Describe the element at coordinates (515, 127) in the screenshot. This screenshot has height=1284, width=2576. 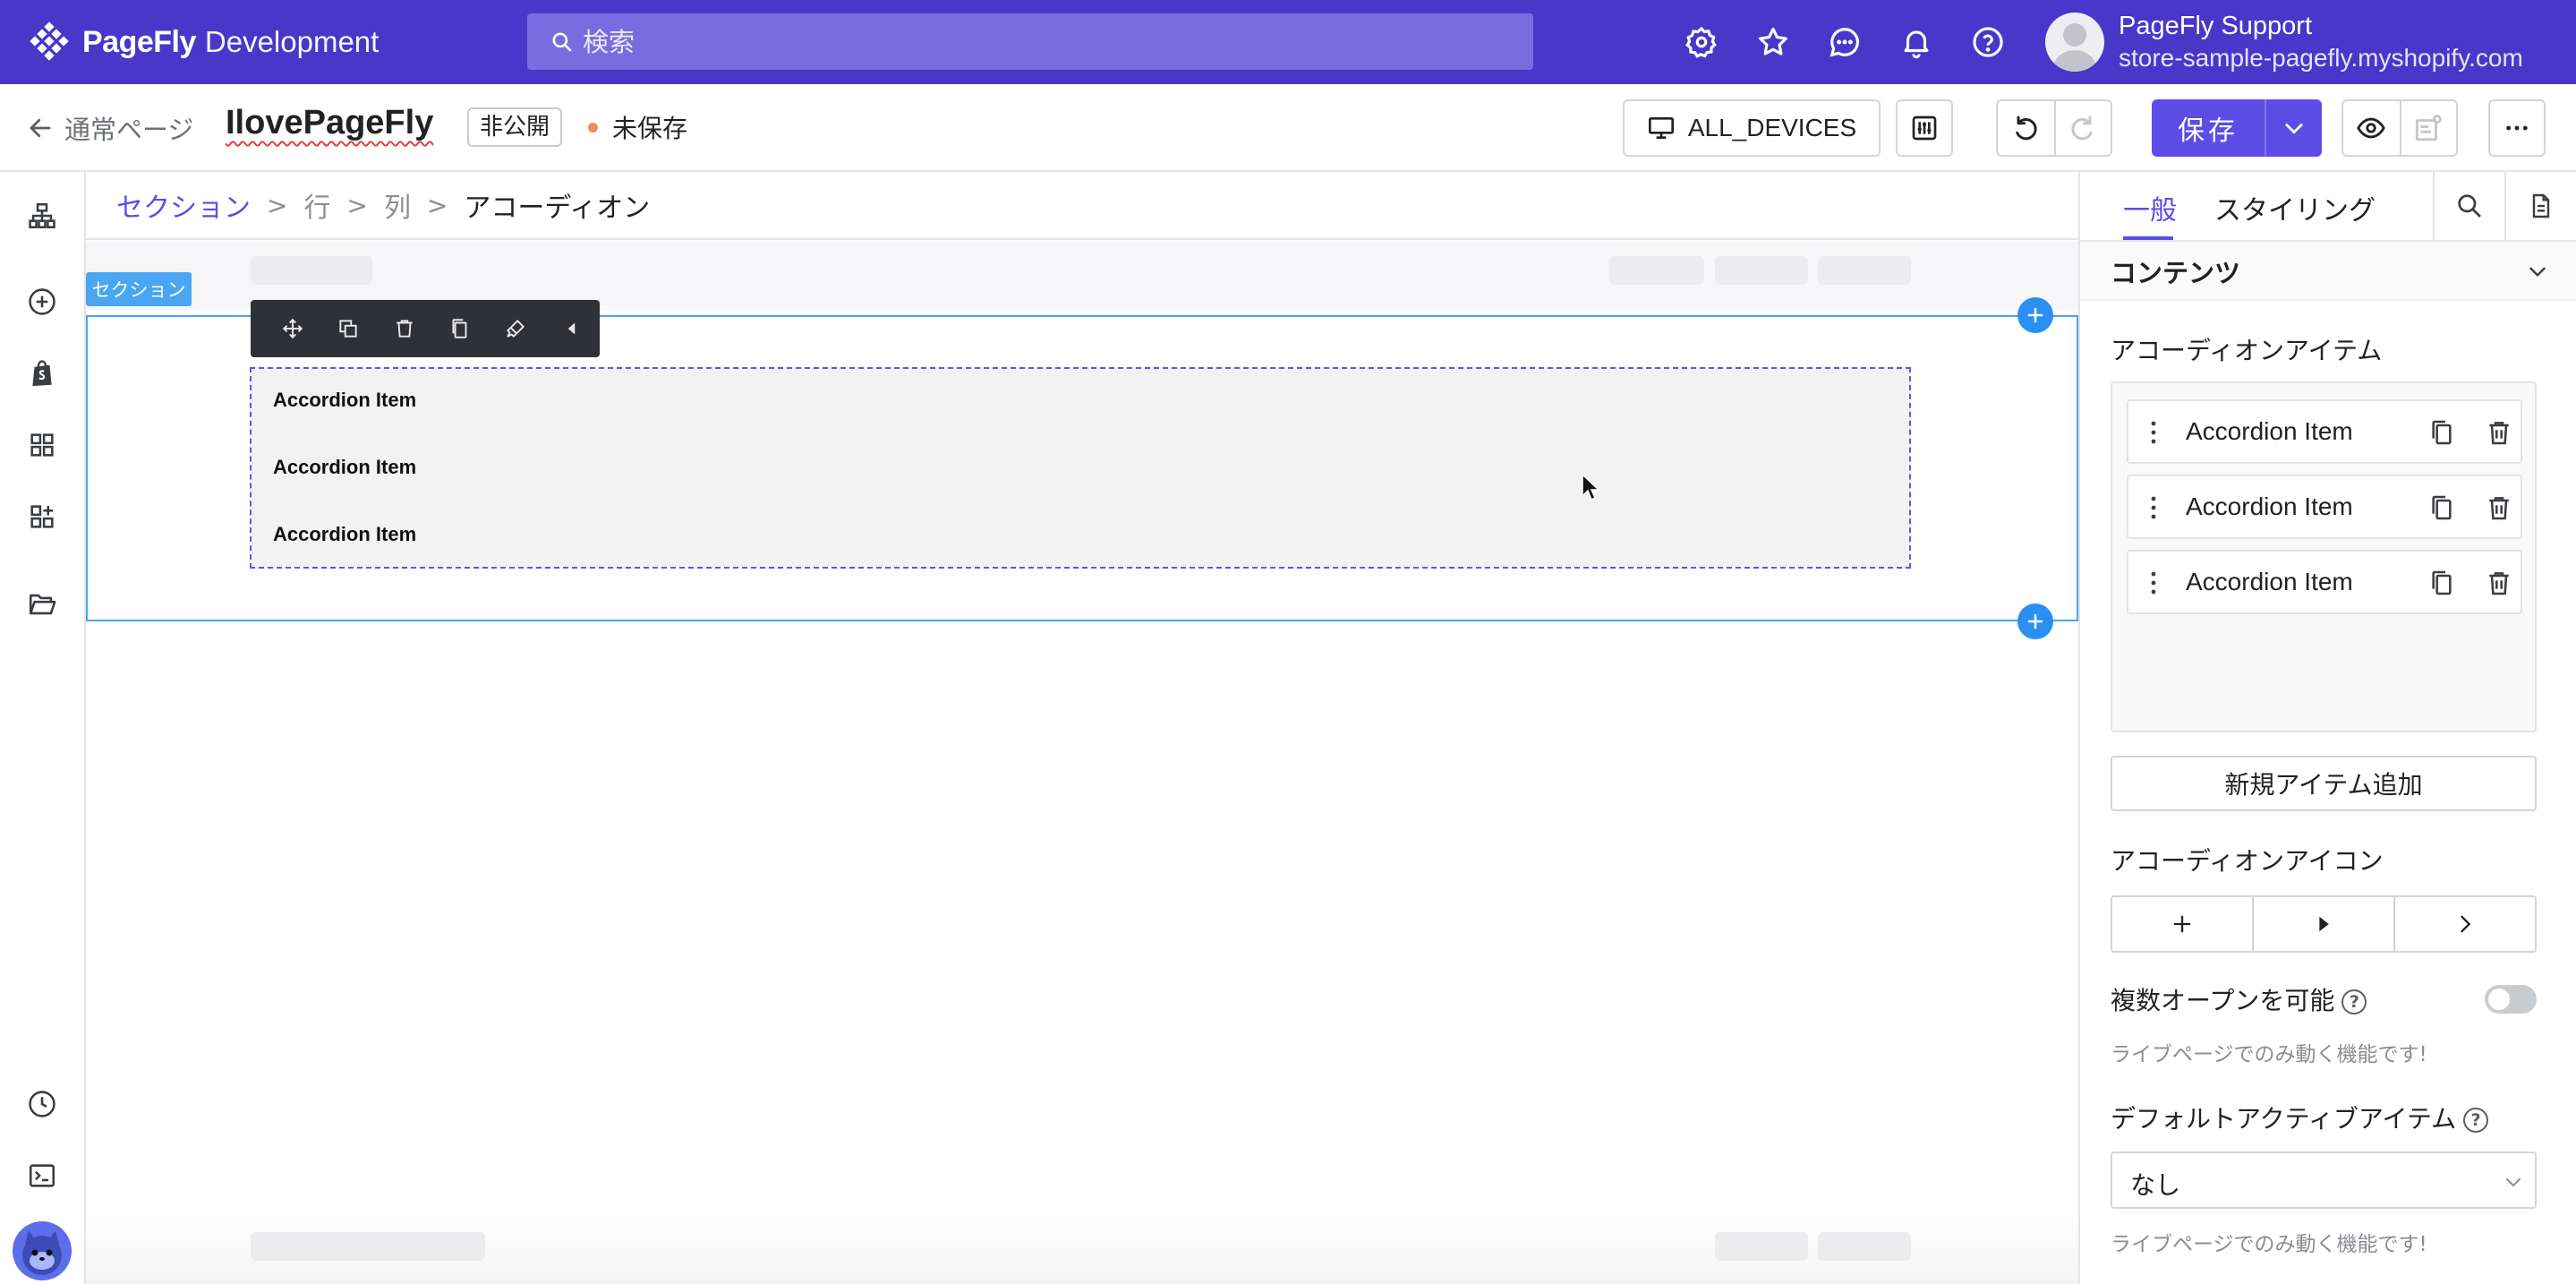
I see `status-badge: 非公開` at that location.